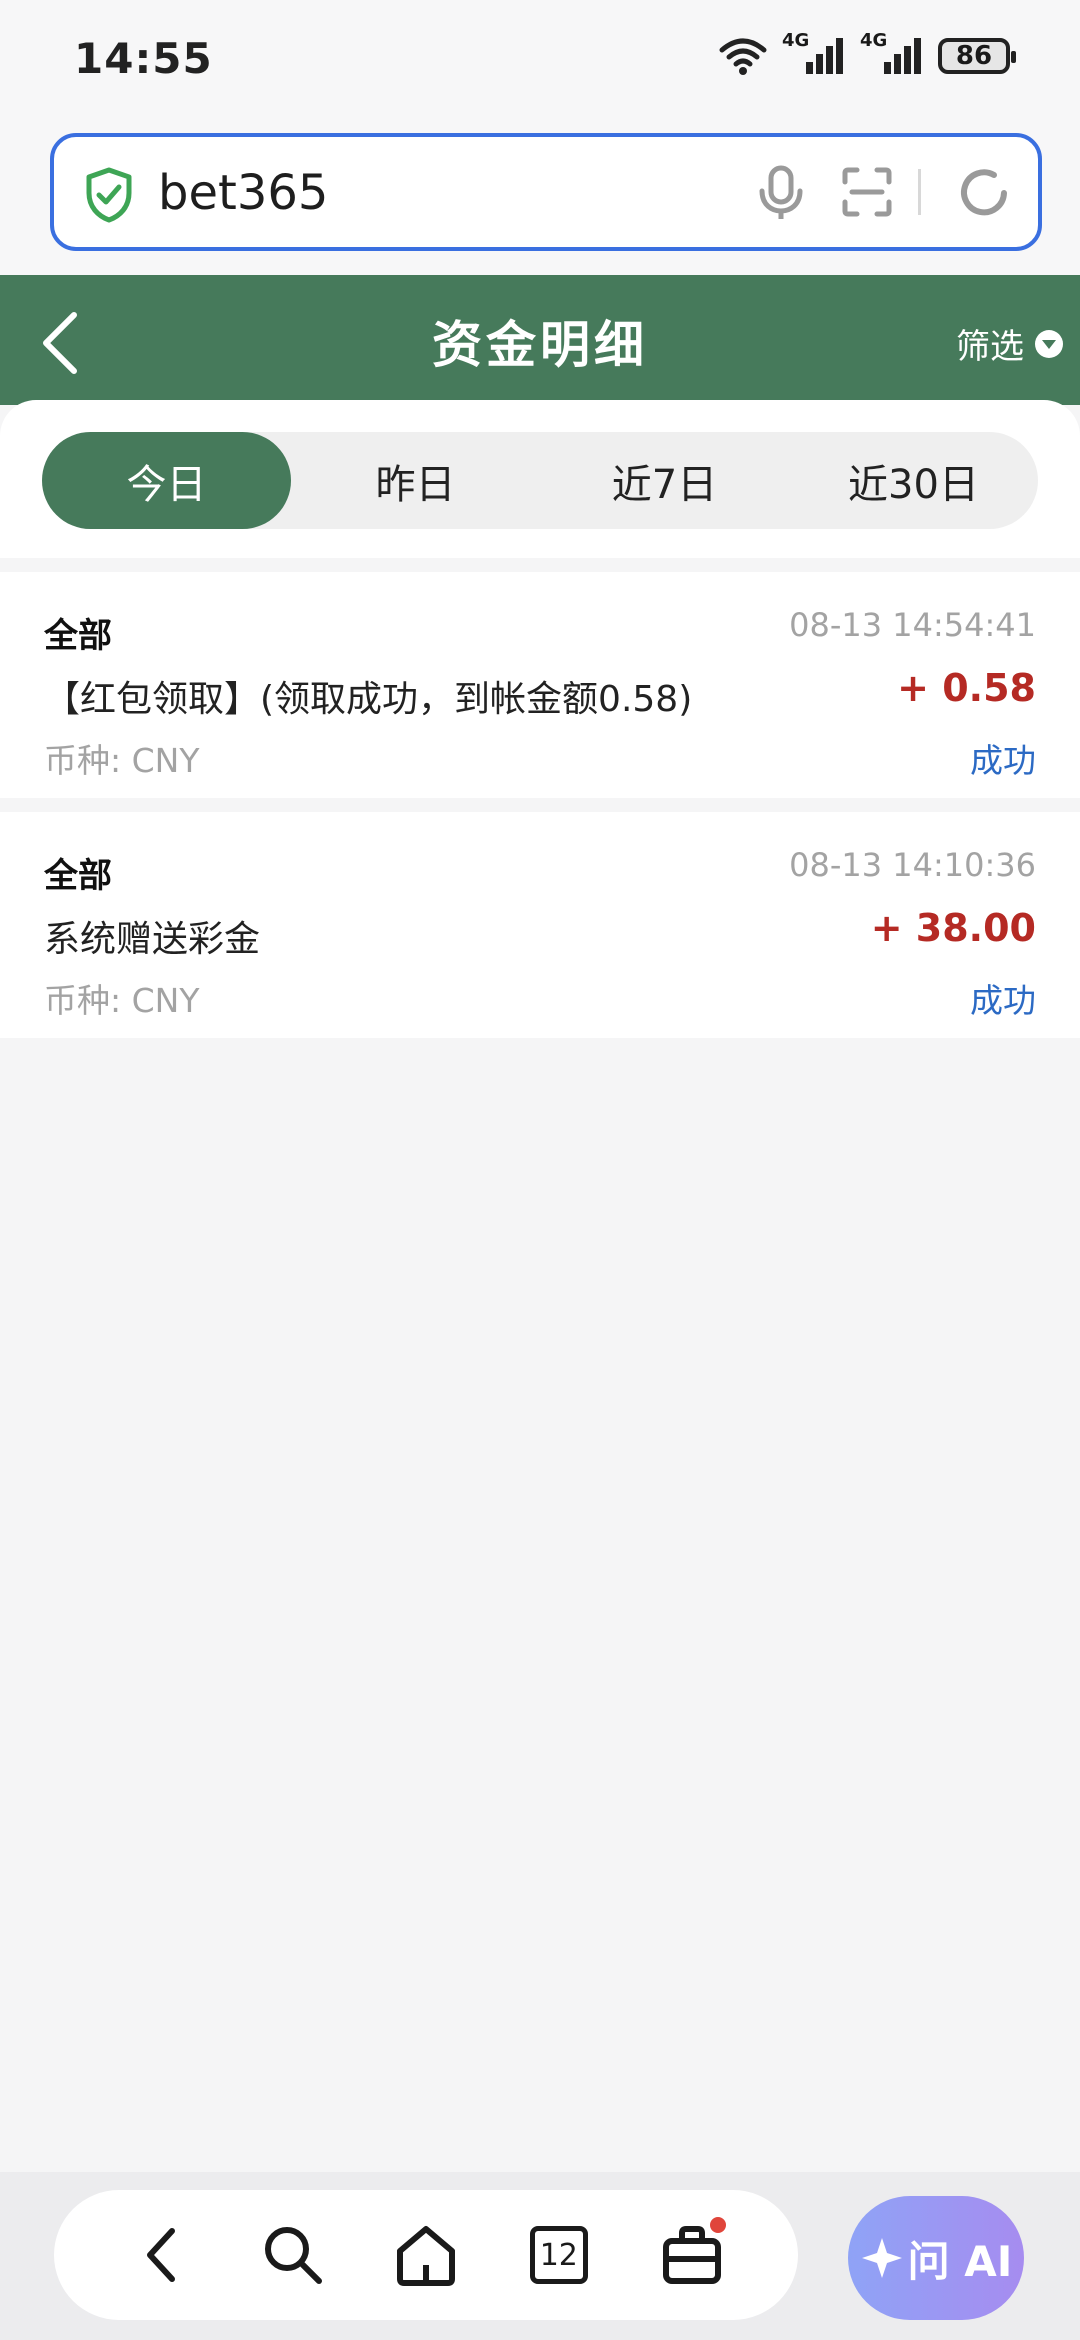  I want to click on status-icons: 4G 4G 86, so click(867, 53).